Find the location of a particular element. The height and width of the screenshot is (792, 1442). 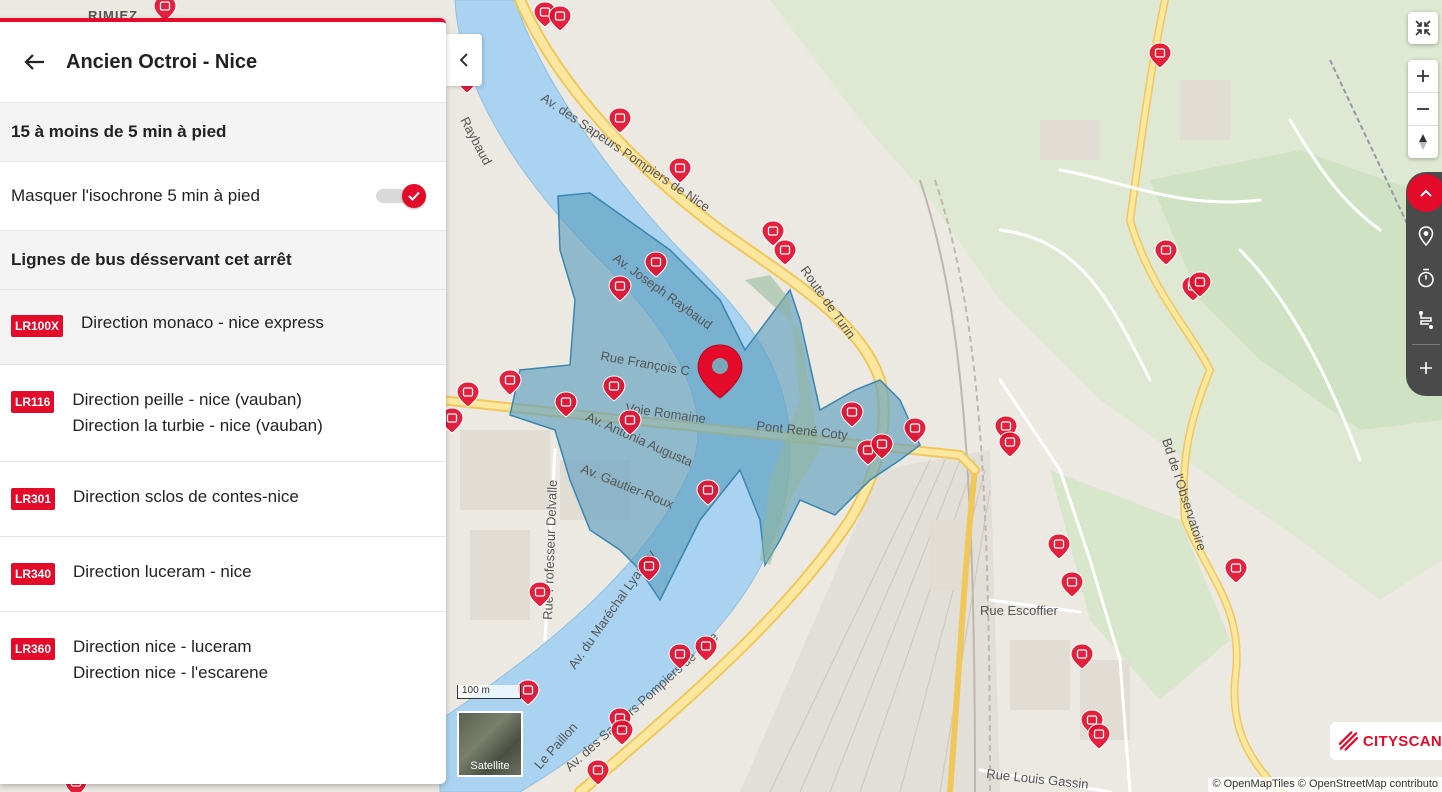

route-icon is located at coordinates (1426, 320).